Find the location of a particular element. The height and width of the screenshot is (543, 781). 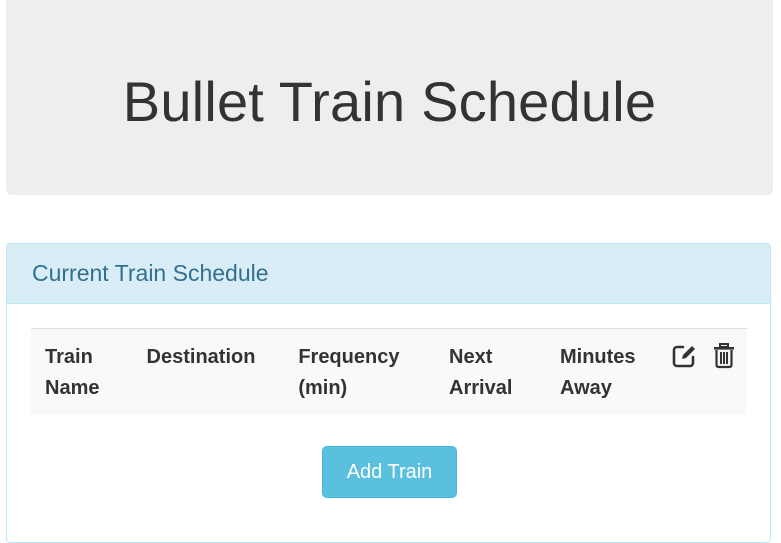

column-header-text: Arrival is located at coordinates (481, 388).